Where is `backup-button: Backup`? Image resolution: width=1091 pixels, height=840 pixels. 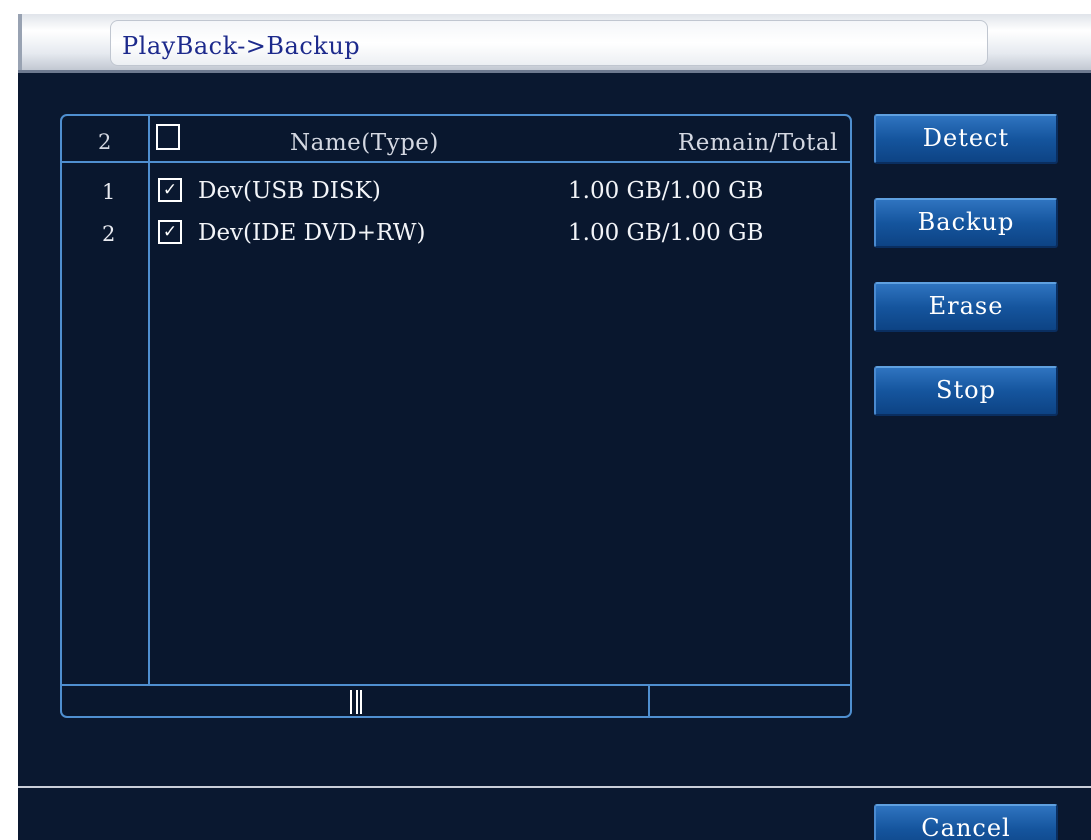
backup-button: Backup is located at coordinates (966, 223).